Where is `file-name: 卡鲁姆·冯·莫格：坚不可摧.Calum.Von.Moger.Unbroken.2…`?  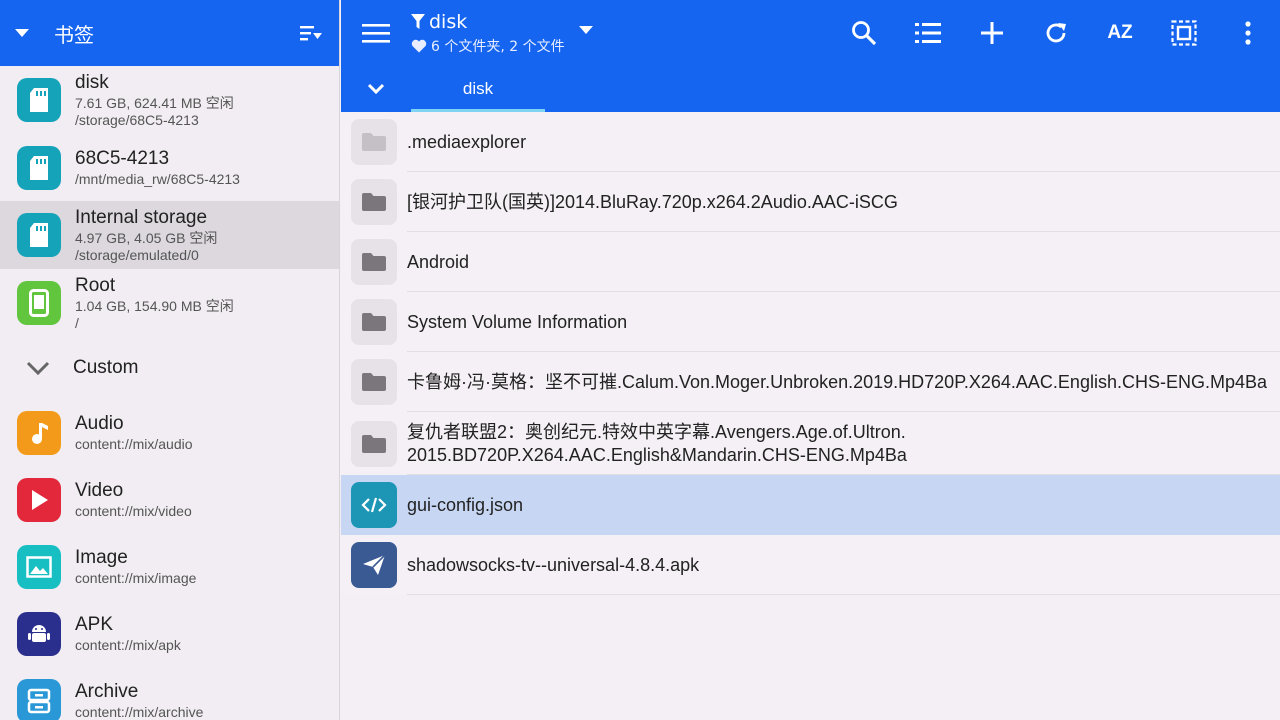
file-name: 卡鲁姆·冯·莫格：坚不可摧.Calum.Von.Moger.Unbroken.2… is located at coordinates (837, 381).